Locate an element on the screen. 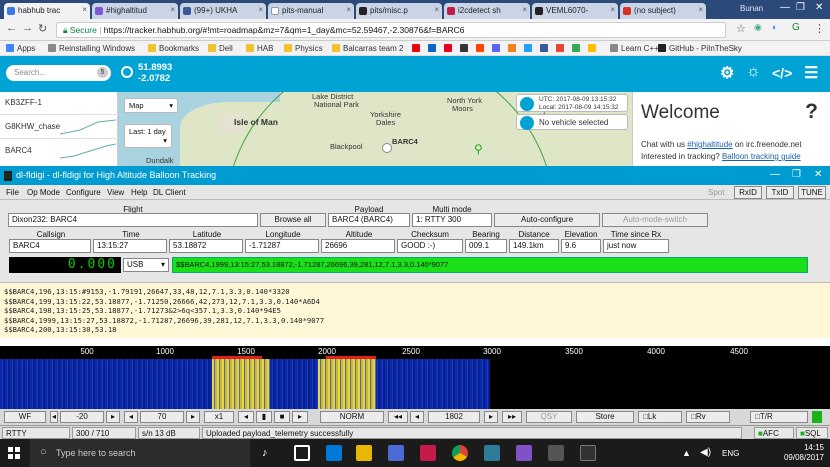 Image resolution: width=830 pixels, height=467 pixels. volume-icon: ◀) is located at coordinates (705, 452).